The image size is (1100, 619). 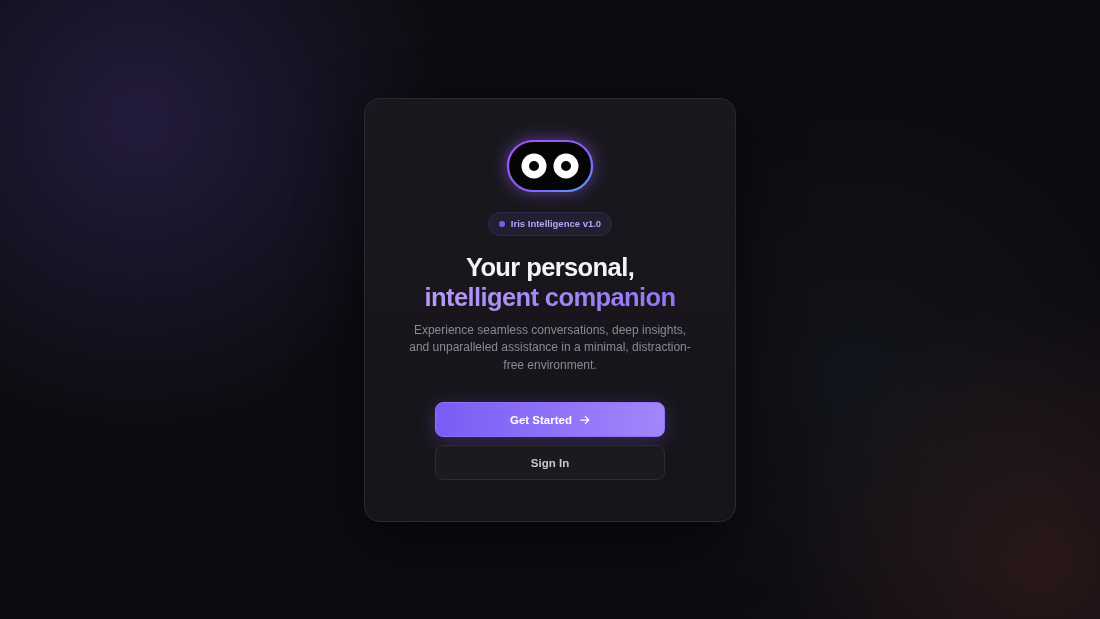 I want to click on badge-label: Iris Intelligence v1.0, so click(x=556, y=223).